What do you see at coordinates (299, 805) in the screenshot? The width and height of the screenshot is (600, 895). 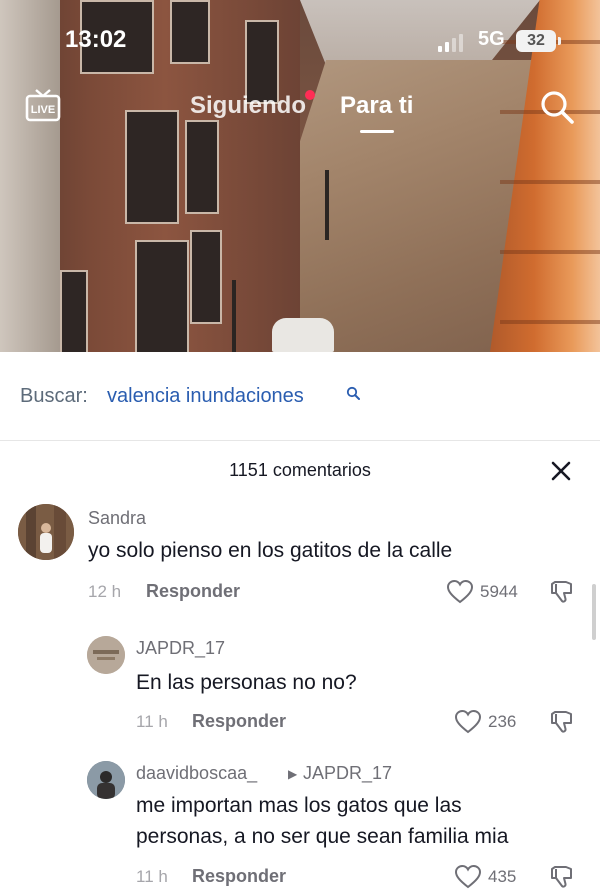 I see `comment-text-line-1: me importan mas los gatos que las` at bounding box center [299, 805].